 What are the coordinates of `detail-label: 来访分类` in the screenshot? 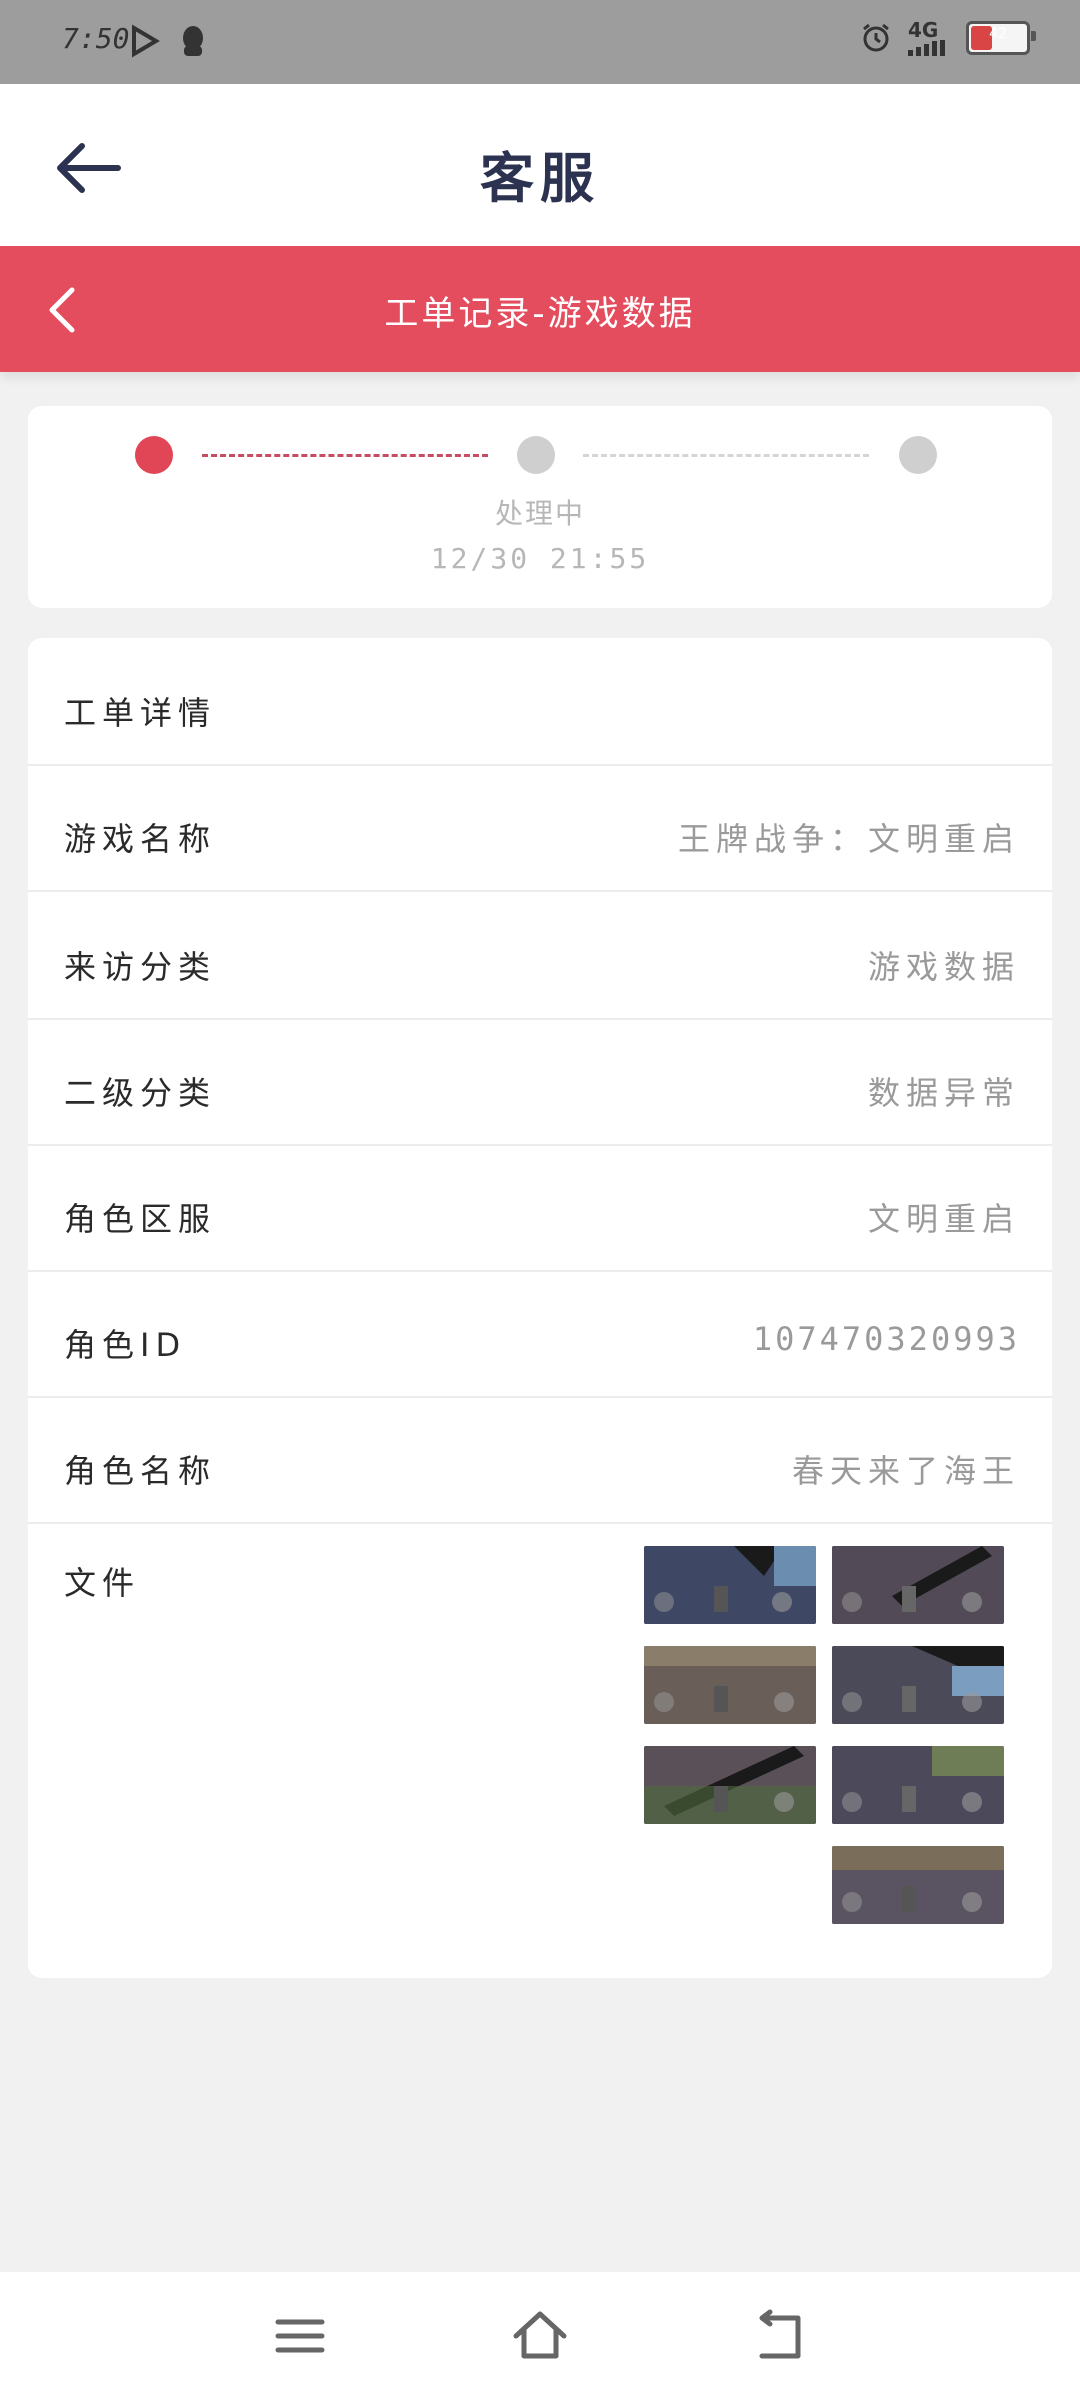 It's located at (140, 967).